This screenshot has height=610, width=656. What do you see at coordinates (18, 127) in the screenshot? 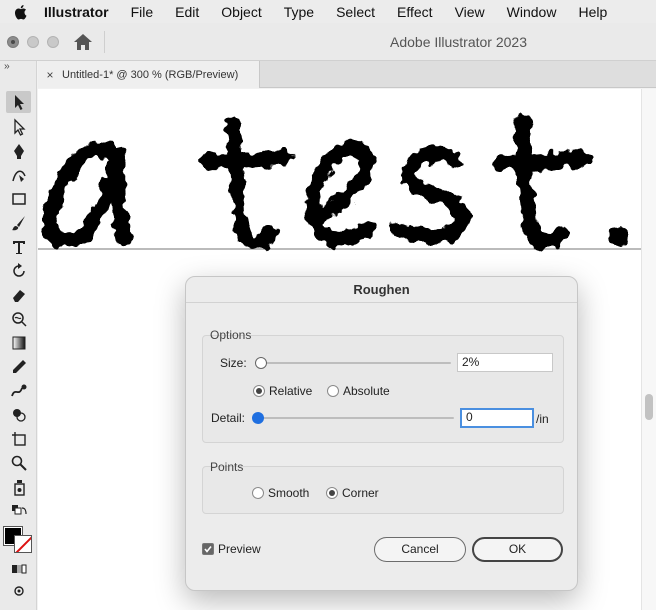
I see `direct-selection-tool-icon` at bounding box center [18, 127].